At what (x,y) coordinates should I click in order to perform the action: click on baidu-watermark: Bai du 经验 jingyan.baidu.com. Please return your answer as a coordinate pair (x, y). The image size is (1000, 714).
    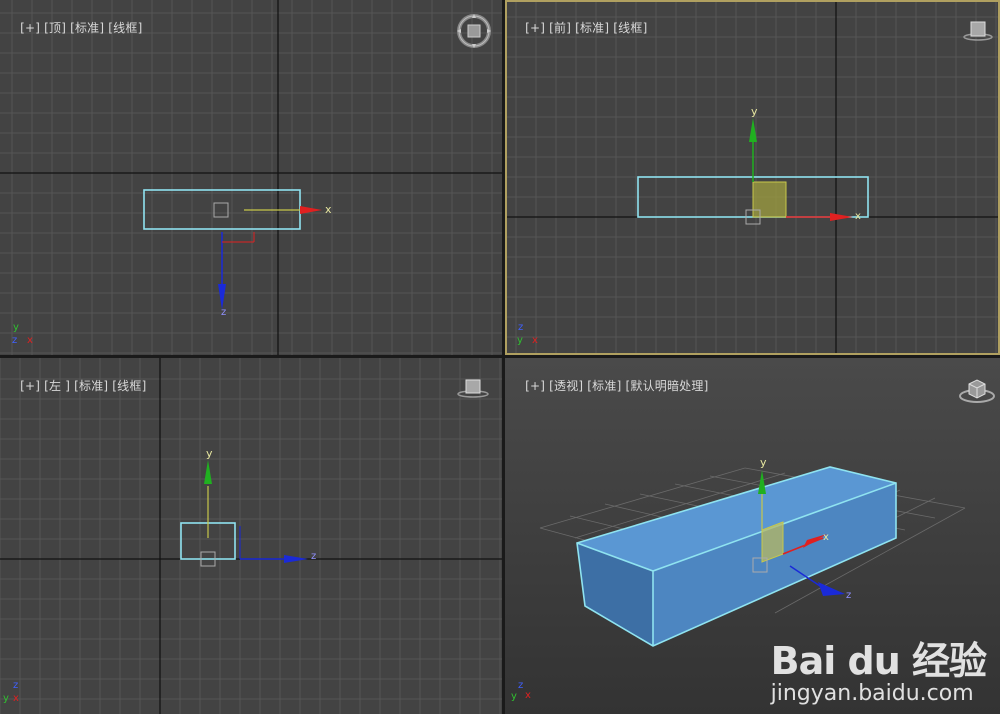
    Looking at the image, I should click on (878, 668).